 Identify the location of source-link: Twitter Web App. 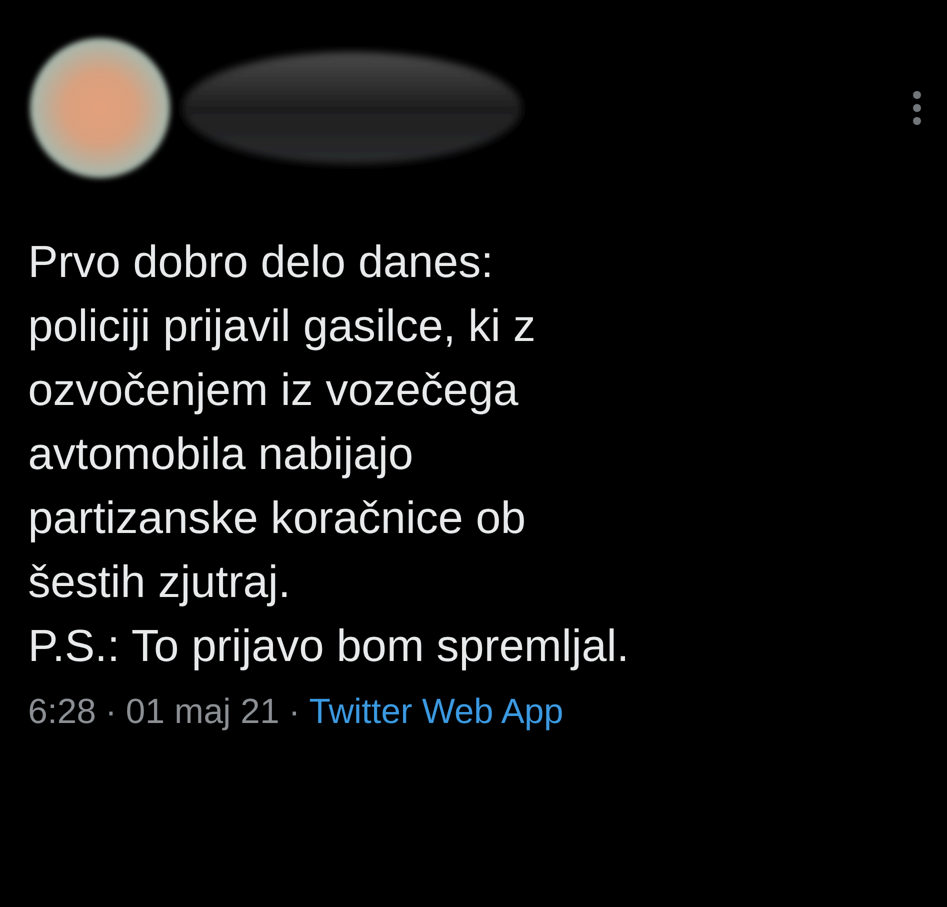
(436, 712).